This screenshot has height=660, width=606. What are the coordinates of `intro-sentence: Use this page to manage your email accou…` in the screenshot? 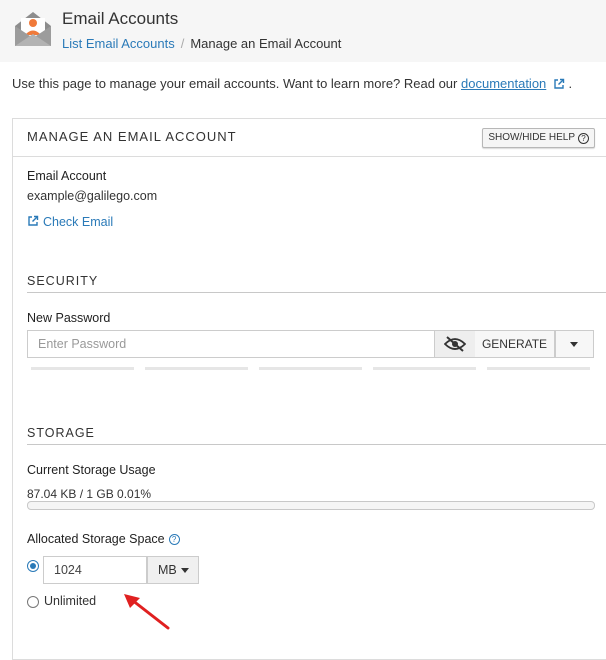 It's located at (234, 83).